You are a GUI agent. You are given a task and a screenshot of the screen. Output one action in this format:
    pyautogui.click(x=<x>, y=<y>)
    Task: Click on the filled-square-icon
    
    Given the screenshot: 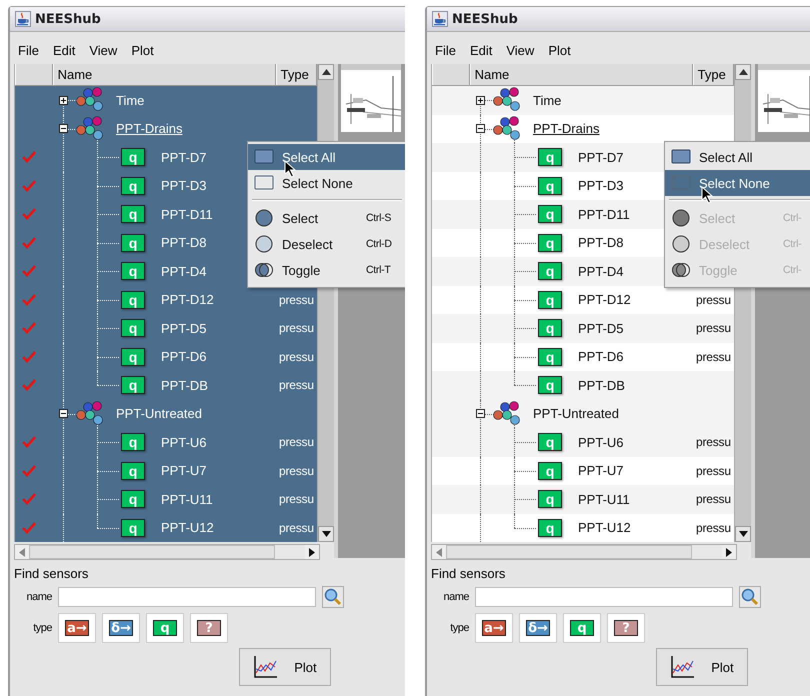 What is the action you would take?
    pyautogui.click(x=264, y=157)
    